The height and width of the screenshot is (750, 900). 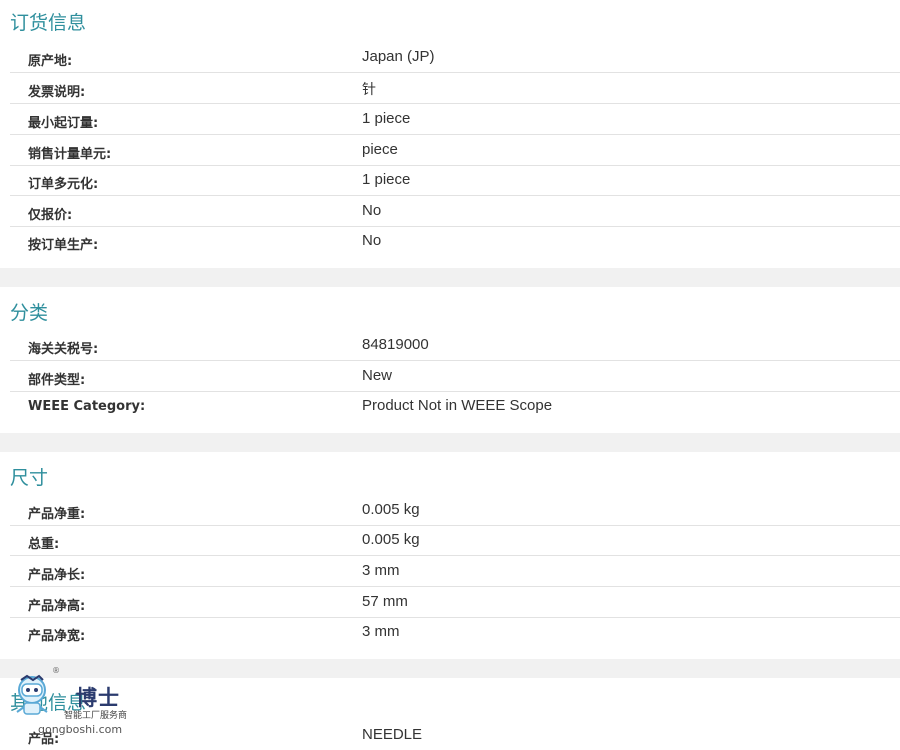 What do you see at coordinates (57, 380) in the screenshot?
I see `row-label: 部件类型:` at bounding box center [57, 380].